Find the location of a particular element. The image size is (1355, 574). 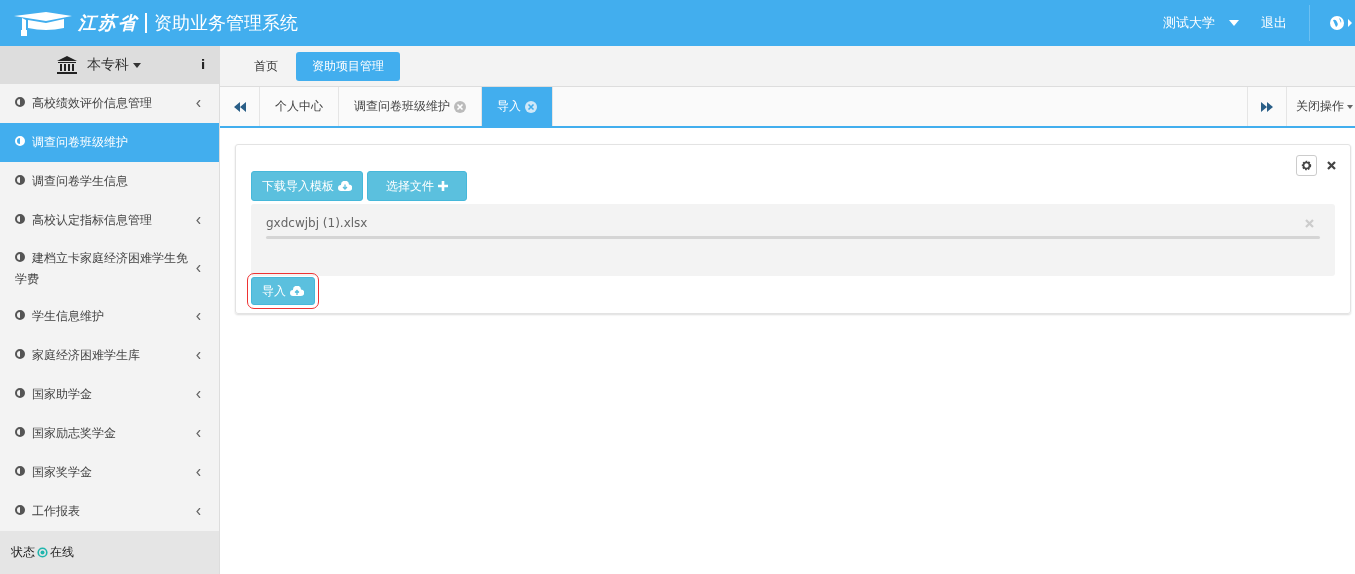

double-left-icon is located at coordinates (239, 106).